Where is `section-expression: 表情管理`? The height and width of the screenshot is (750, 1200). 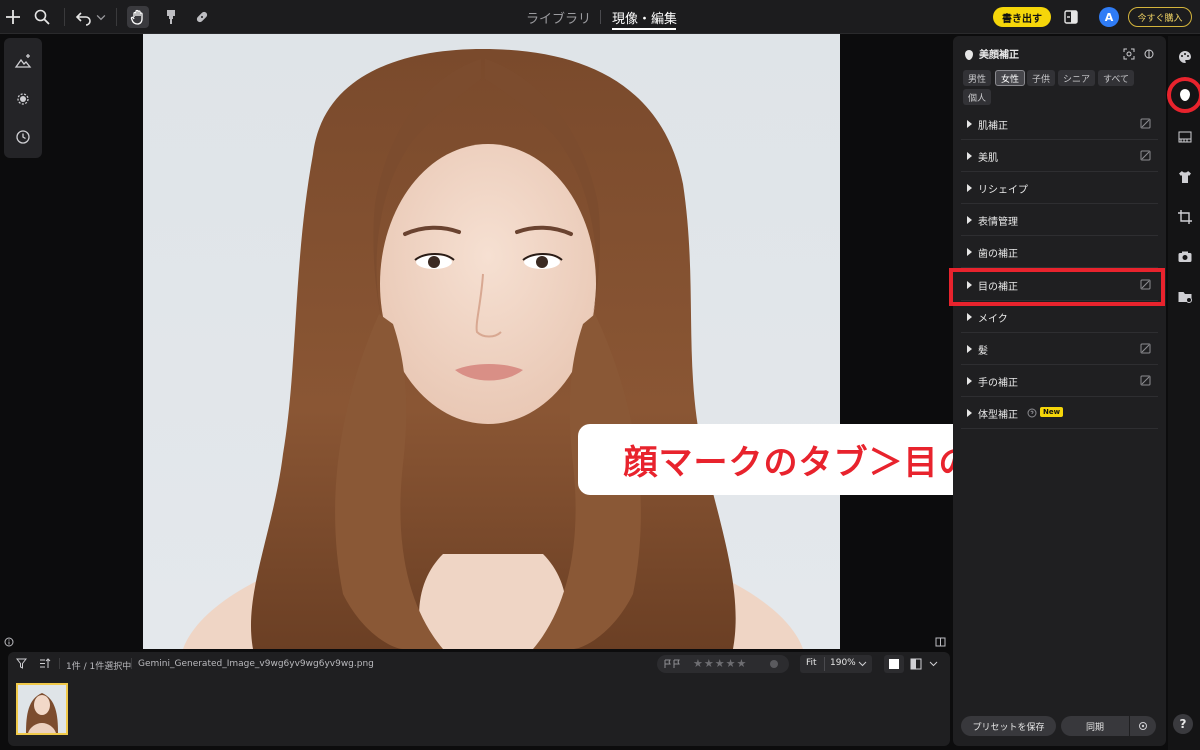 section-expression: 表情管理 is located at coordinates (1059, 220).